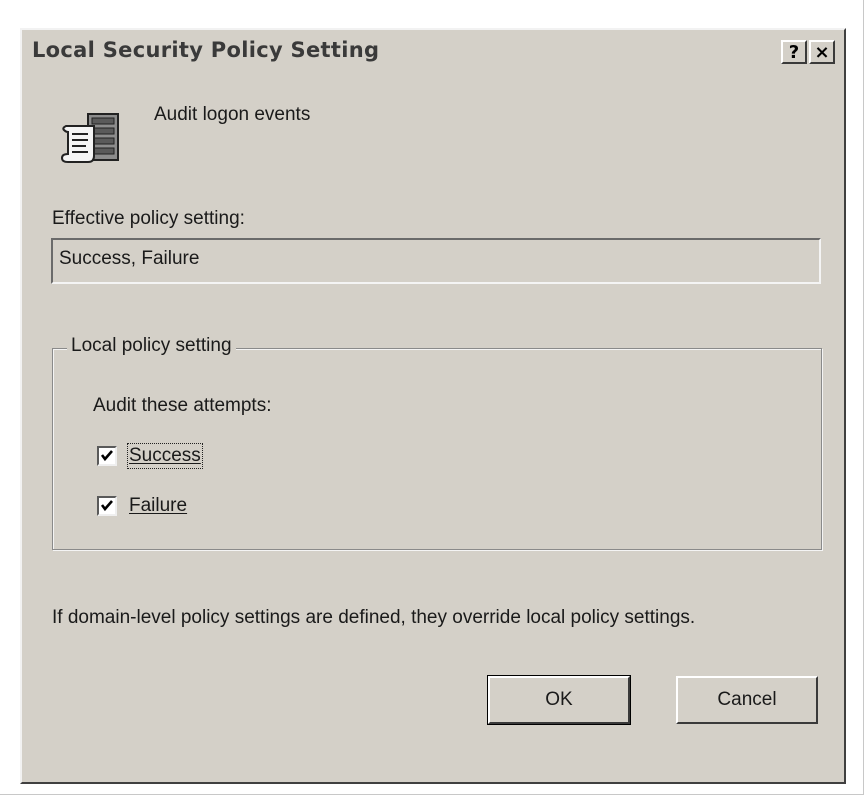 Image resolution: width=865 pixels, height=796 pixels. What do you see at coordinates (747, 700) in the screenshot?
I see `cancel-button: Cancel` at bounding box center [747, 700].